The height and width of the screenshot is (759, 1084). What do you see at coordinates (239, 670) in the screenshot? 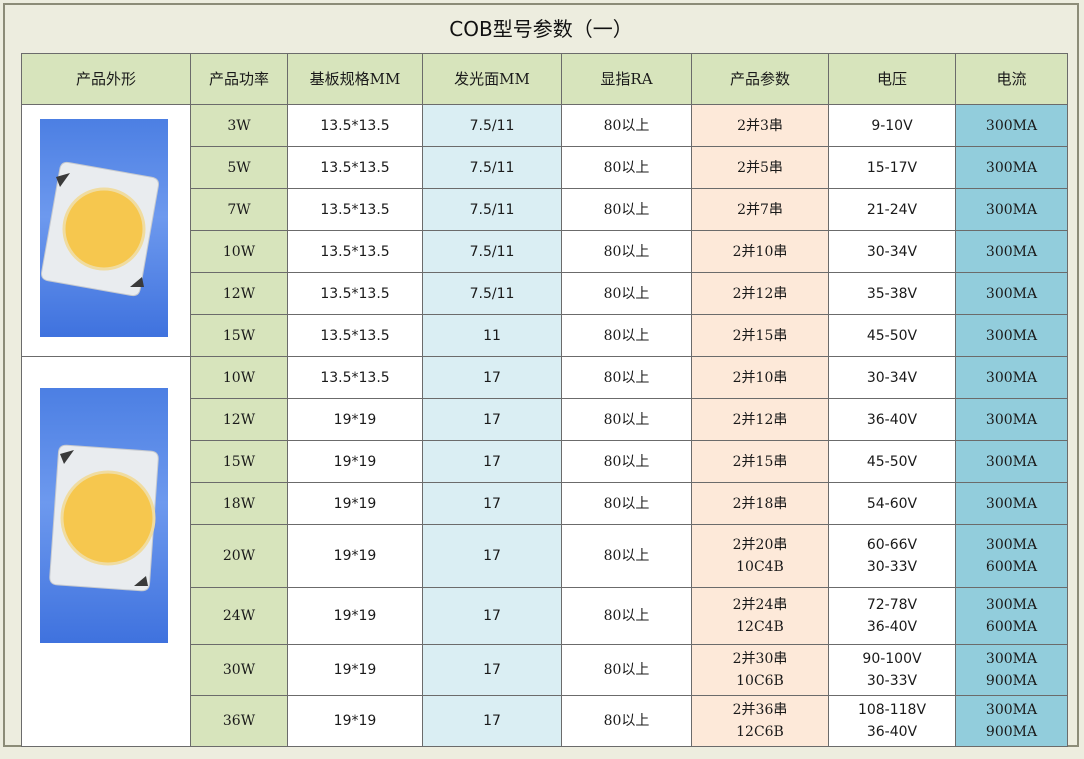
I see `power-cell: 30W` at bounding box center [239, 670].